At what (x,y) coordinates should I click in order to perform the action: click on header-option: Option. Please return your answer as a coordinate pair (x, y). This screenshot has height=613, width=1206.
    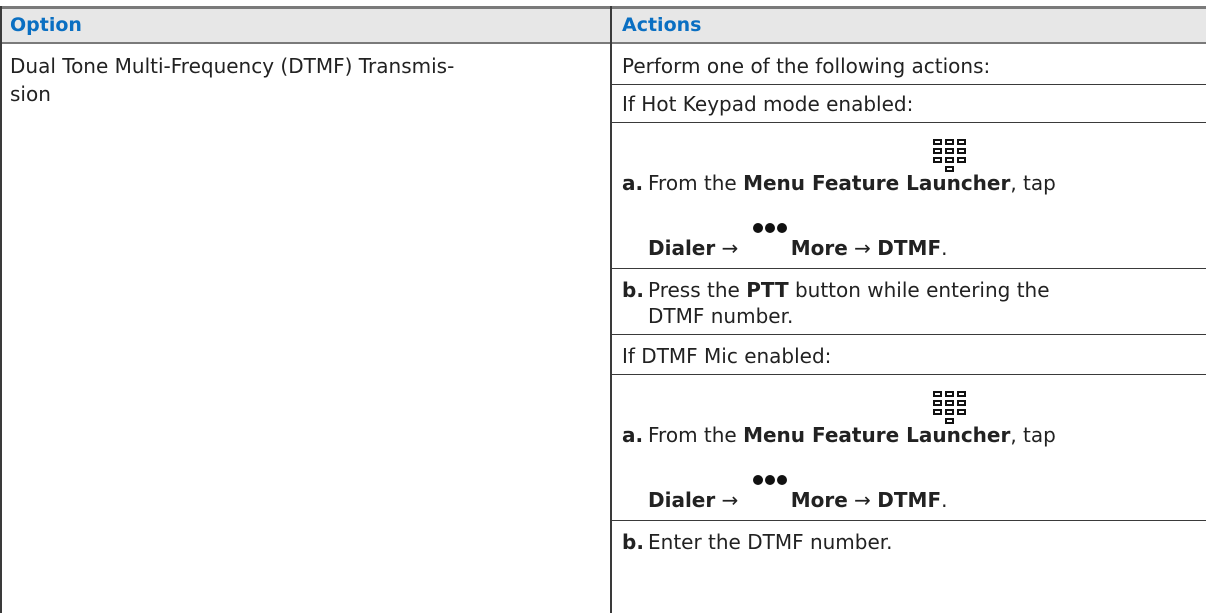
    Looking at the image, I should click on (46, 25).